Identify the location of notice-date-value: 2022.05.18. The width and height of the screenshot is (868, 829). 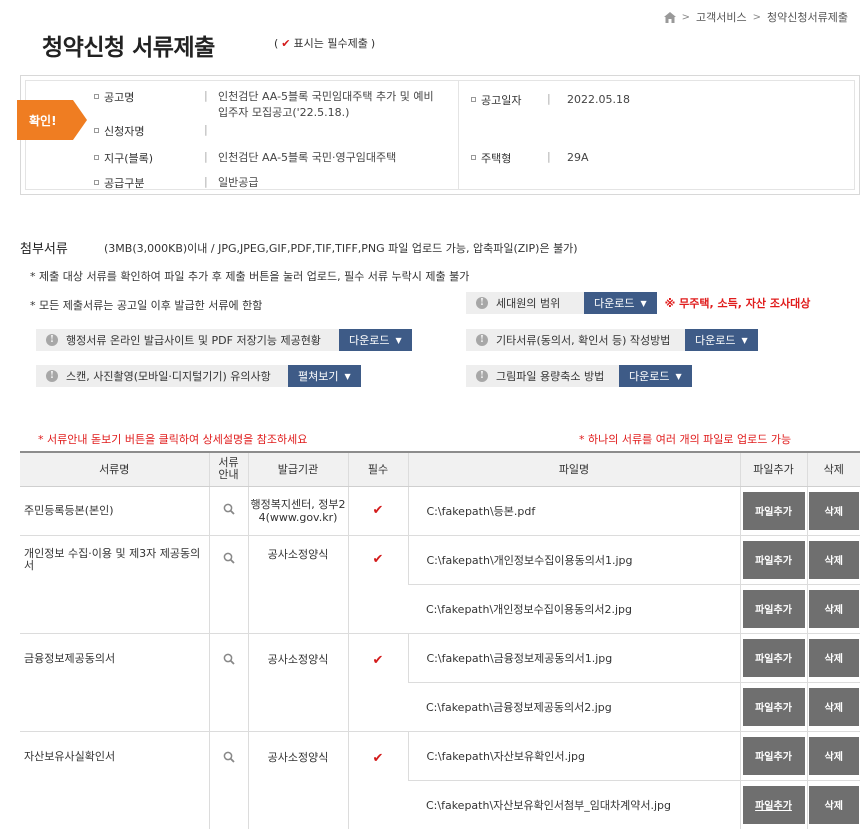
(598, 99).